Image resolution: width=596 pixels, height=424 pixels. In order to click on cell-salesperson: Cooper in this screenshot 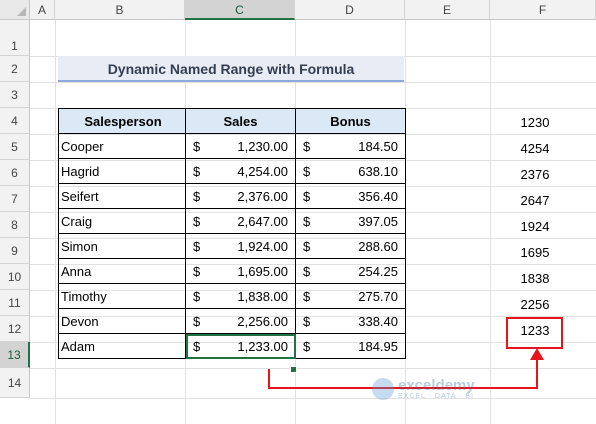, I will do `click(122, 146)`.